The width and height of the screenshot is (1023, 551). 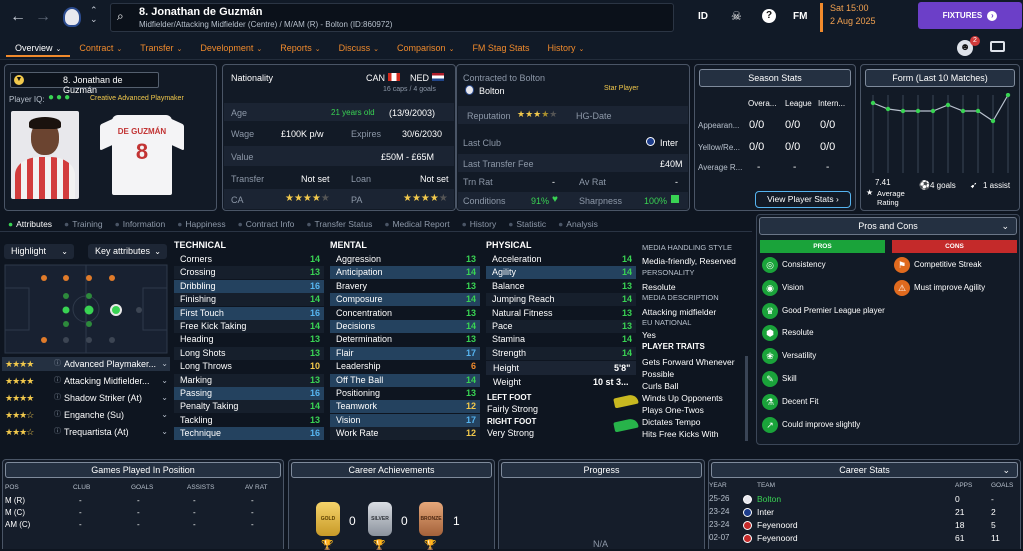 What do you see at coordinates (18, 17) in the screenshot?
I see `back-icon: ←` at bounding box center [18, 17].